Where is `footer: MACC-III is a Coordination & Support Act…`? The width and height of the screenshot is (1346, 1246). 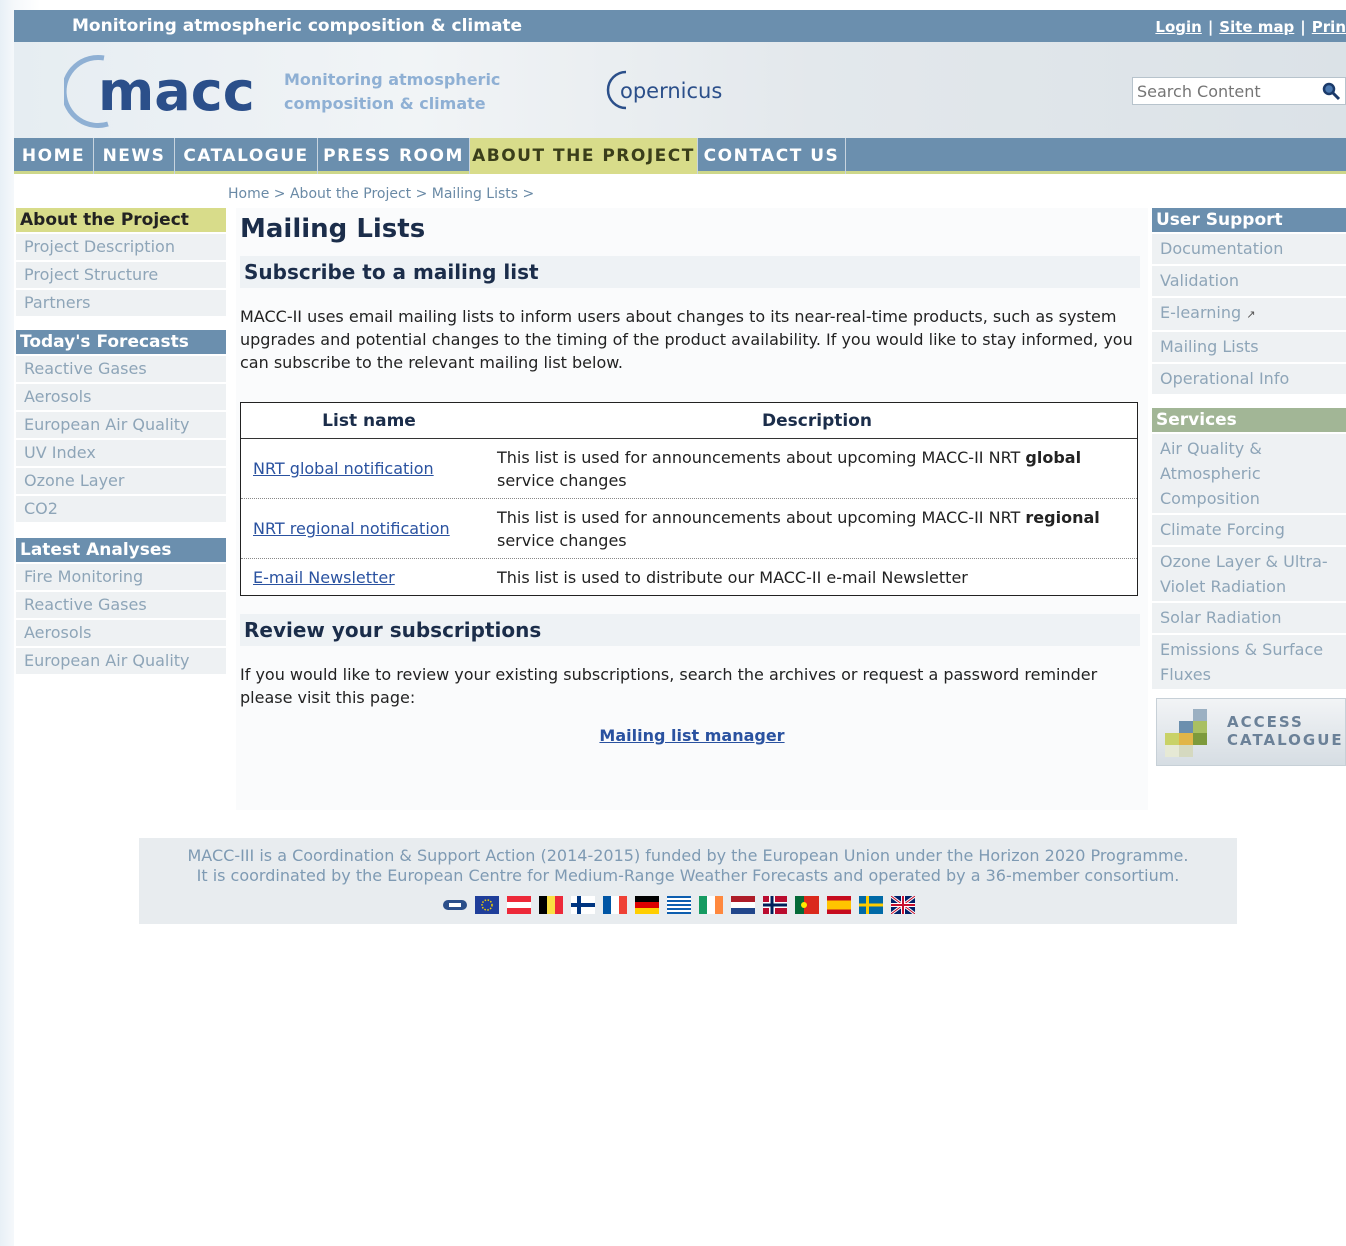 footer: MACC-III is a Coordination & Support Act… is located at coordinates (688, 881).